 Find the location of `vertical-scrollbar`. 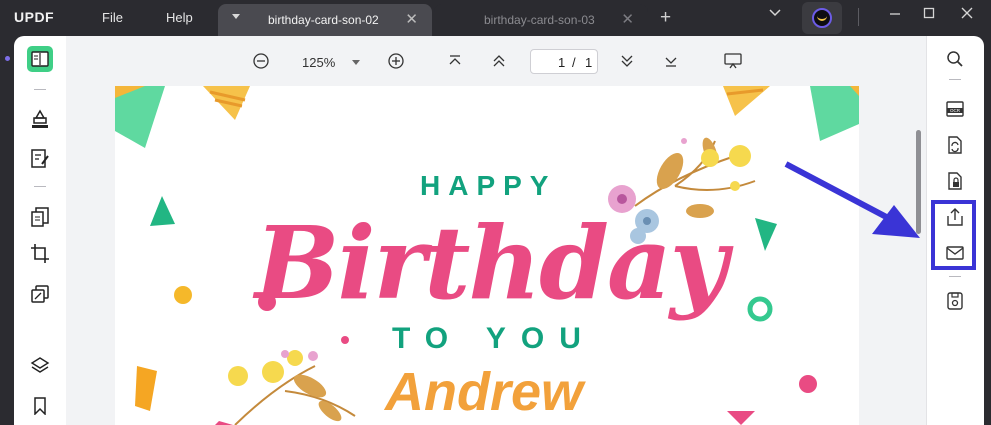

vertical-scrollbar is located at coordinates (918, 182).